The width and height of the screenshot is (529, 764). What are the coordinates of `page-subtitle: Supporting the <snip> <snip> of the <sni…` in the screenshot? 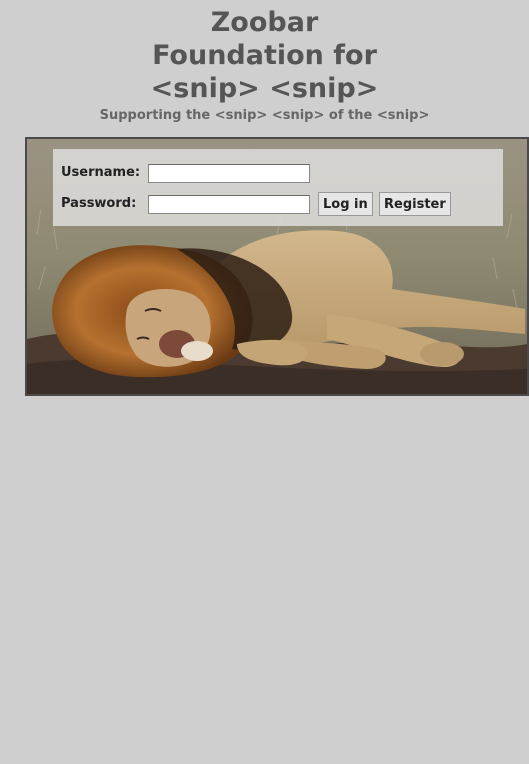 It's located at (264, 115).